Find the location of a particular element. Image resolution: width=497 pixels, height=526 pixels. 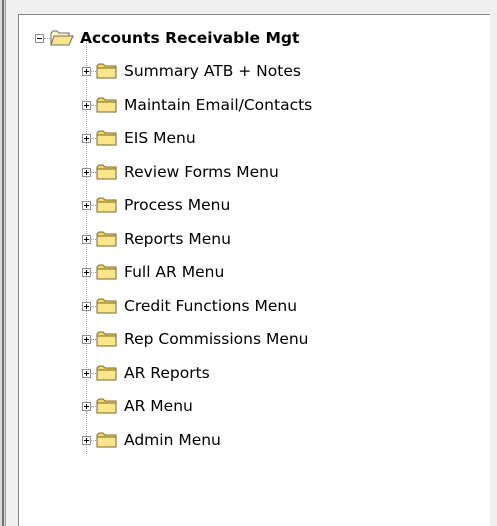

tree-node-item: Review Forms Menu is located at coordinates (180, 172).